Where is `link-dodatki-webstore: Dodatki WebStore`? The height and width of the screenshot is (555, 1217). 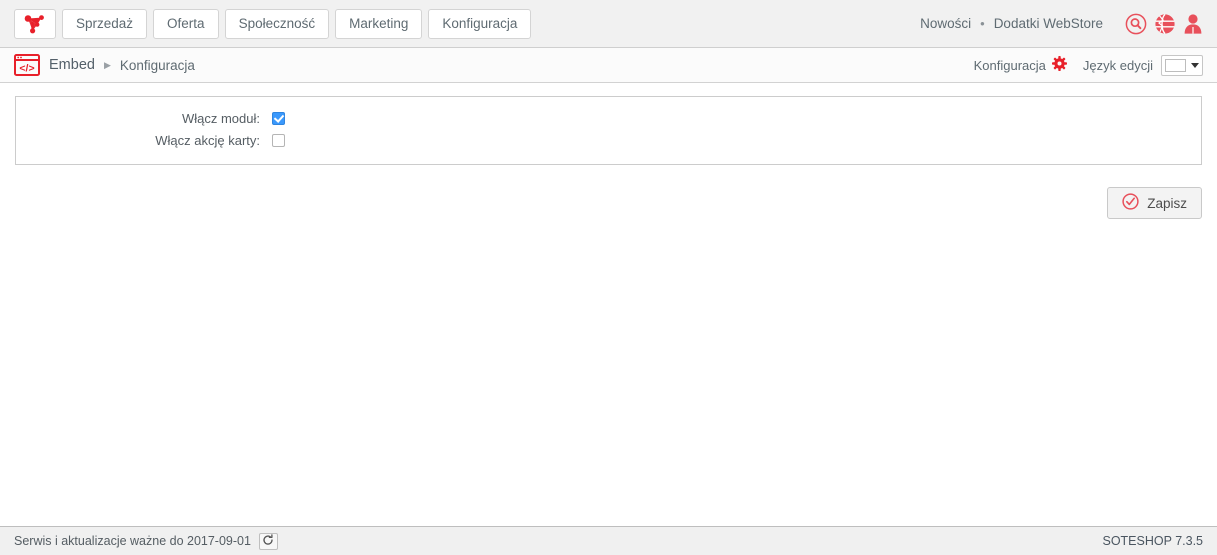
link-dodatki-webstore: Dodatki WebStore is located at coordinates (1048, 23).